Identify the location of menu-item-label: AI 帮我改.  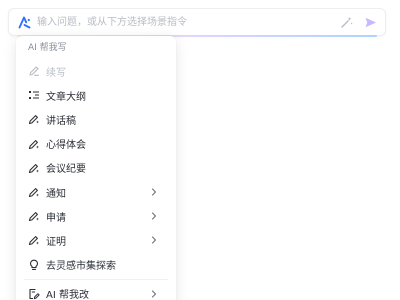
(67, 295).